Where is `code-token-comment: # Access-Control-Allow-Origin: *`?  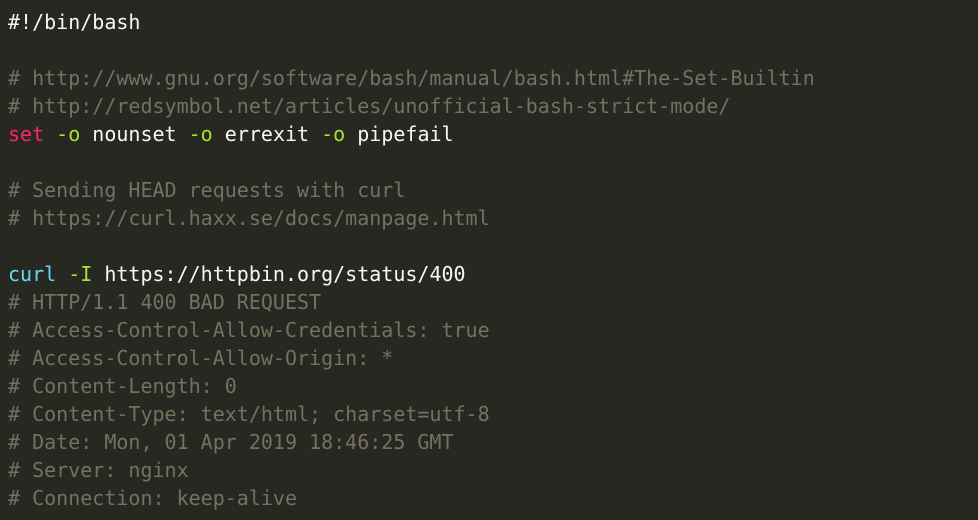
code-token-comment: # Access-Control-Allow-Origin: * is located at coordinates (201, 358).